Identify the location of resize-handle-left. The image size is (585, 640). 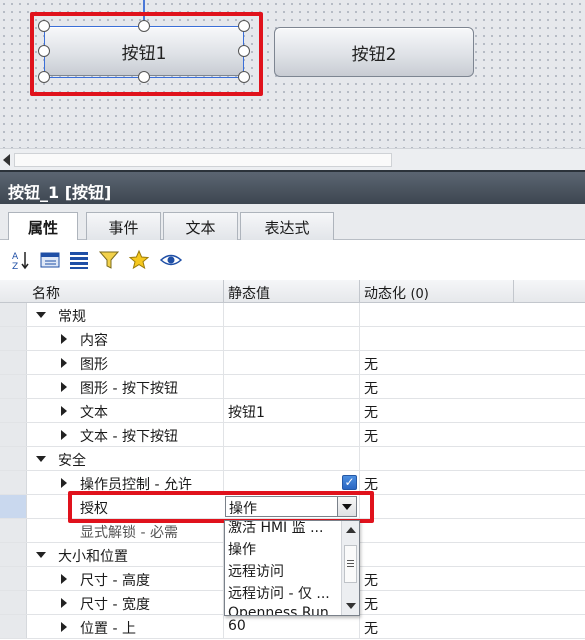
(44, 51).